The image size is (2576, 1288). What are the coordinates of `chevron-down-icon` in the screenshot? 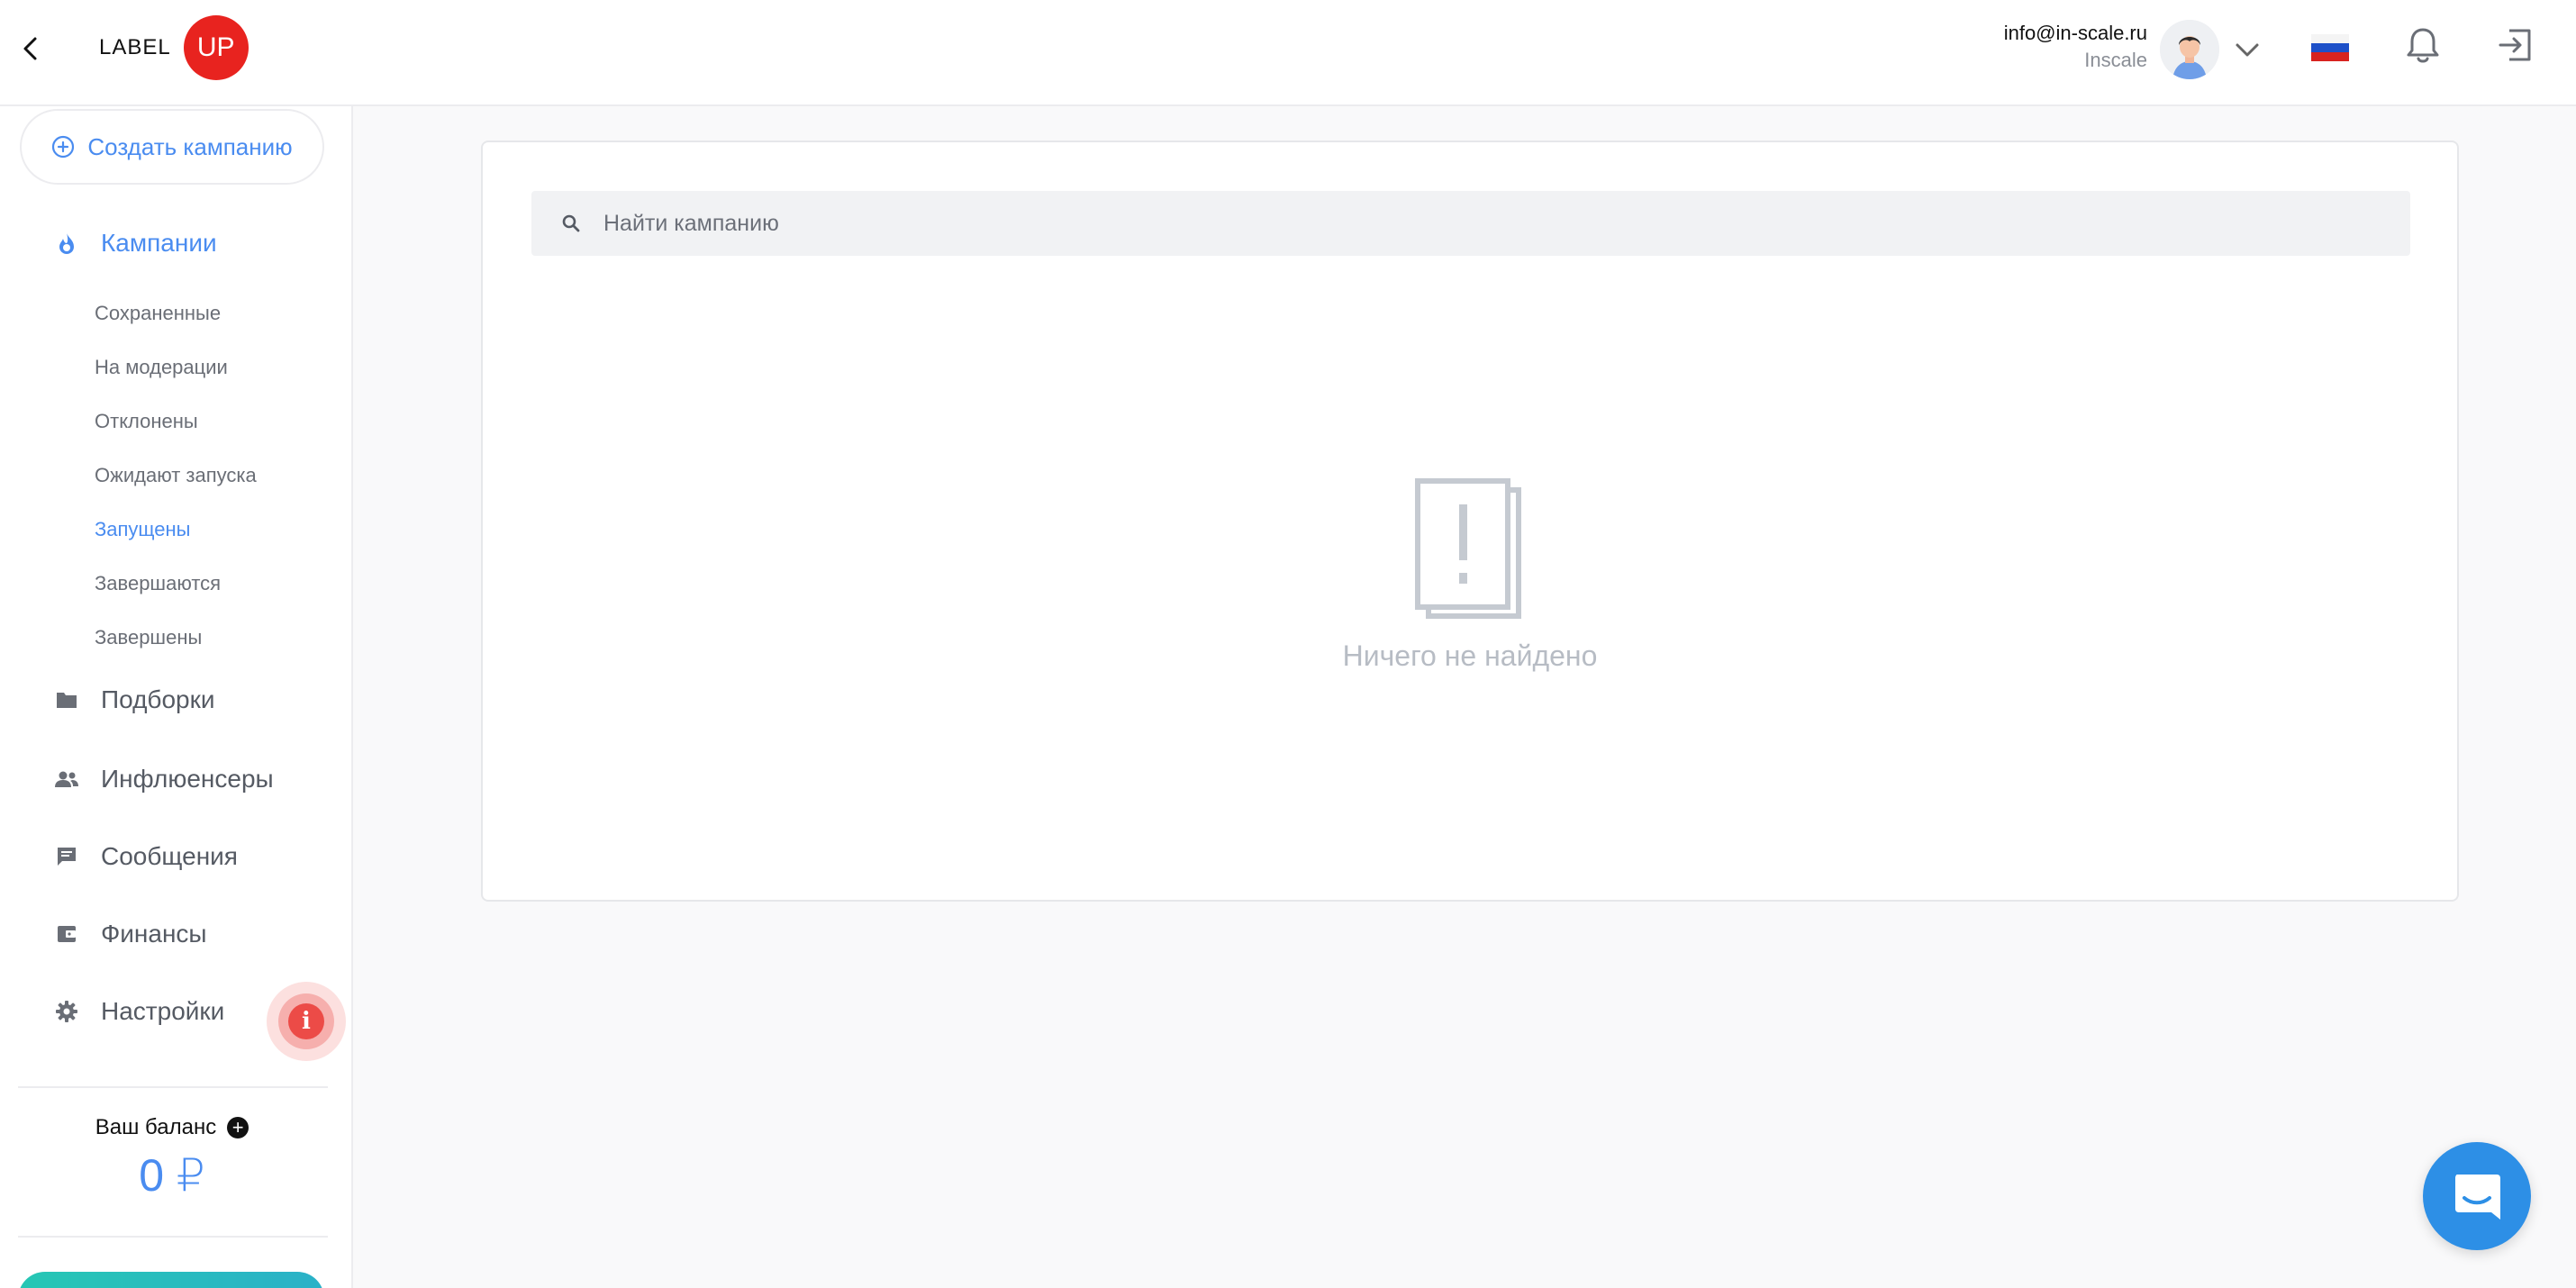 It's located at (2247, 49).